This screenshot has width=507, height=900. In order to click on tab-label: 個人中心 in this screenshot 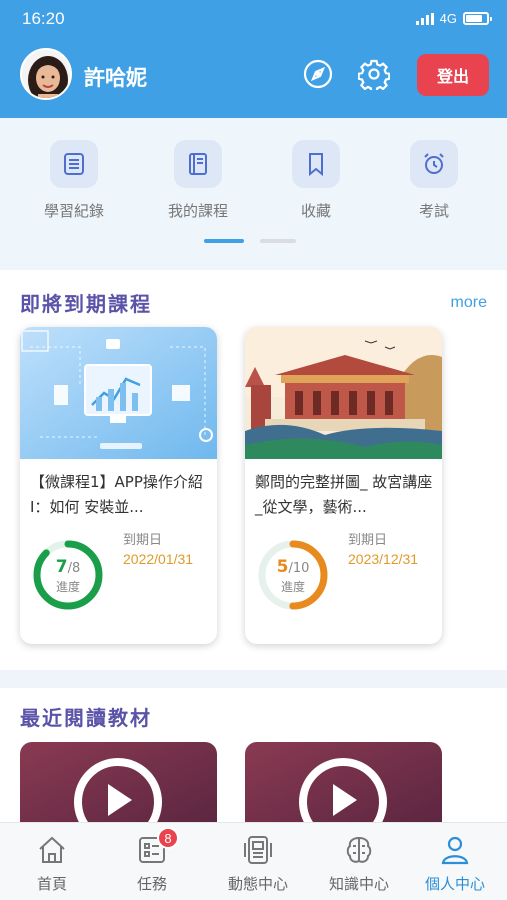, I will do `click(454, 884)`.